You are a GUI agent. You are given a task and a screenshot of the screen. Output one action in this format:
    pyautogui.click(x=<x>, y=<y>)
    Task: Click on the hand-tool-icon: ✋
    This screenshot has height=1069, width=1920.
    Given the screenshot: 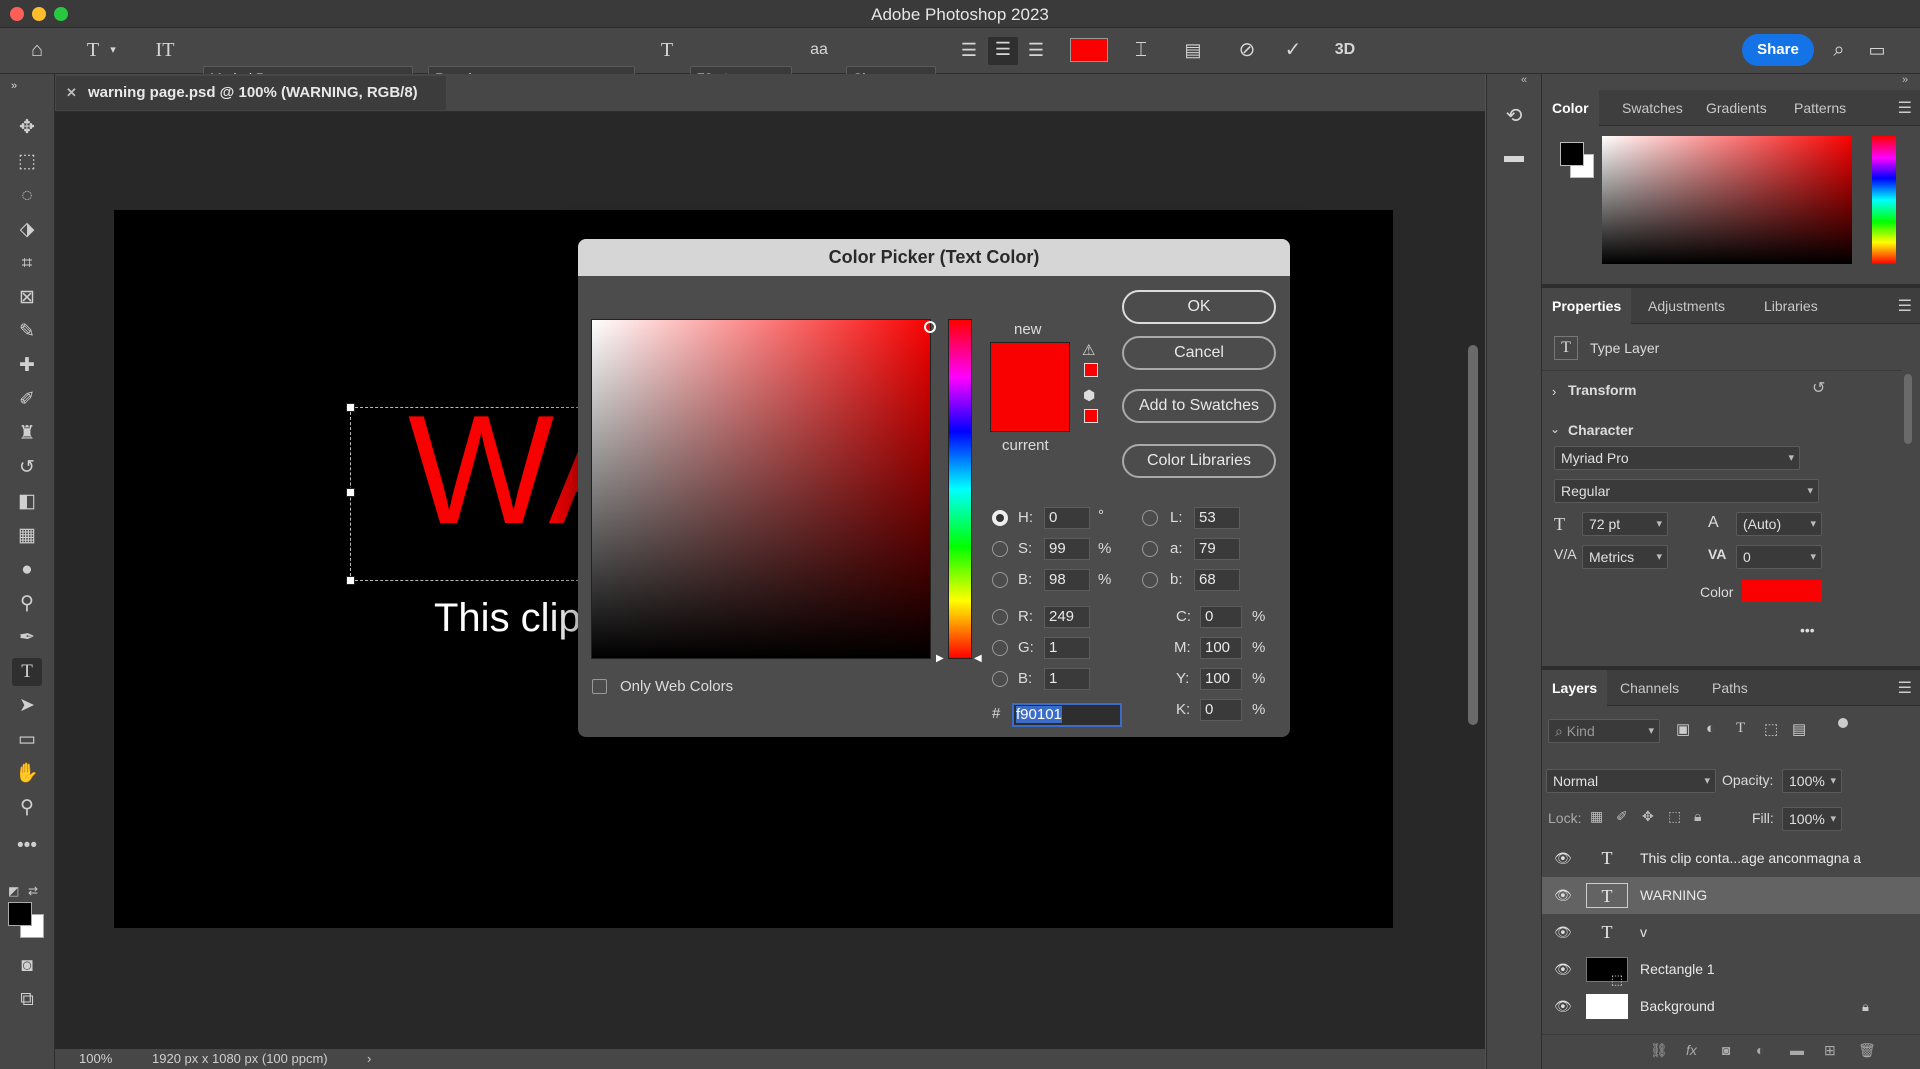 What is the action you would take?
    pyautogui.click(x=27, y=774)
    